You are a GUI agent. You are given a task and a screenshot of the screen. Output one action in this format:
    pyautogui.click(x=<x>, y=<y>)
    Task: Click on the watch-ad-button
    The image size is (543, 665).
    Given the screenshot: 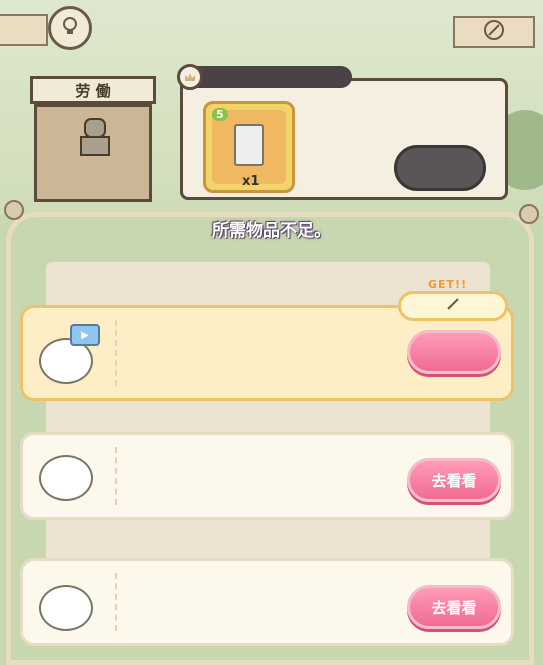 What is the action you would take?
    pyautogui.click(x=454, y=352)
    